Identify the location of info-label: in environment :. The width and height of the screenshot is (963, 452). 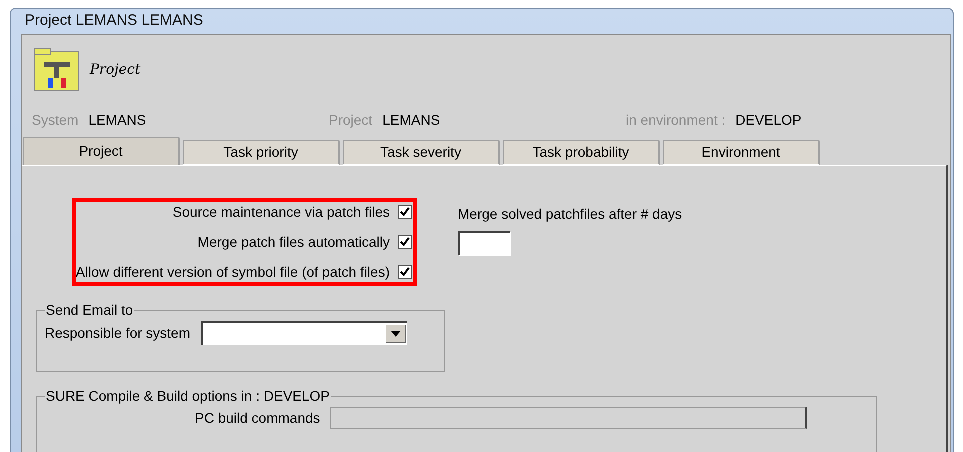
(676, 120).